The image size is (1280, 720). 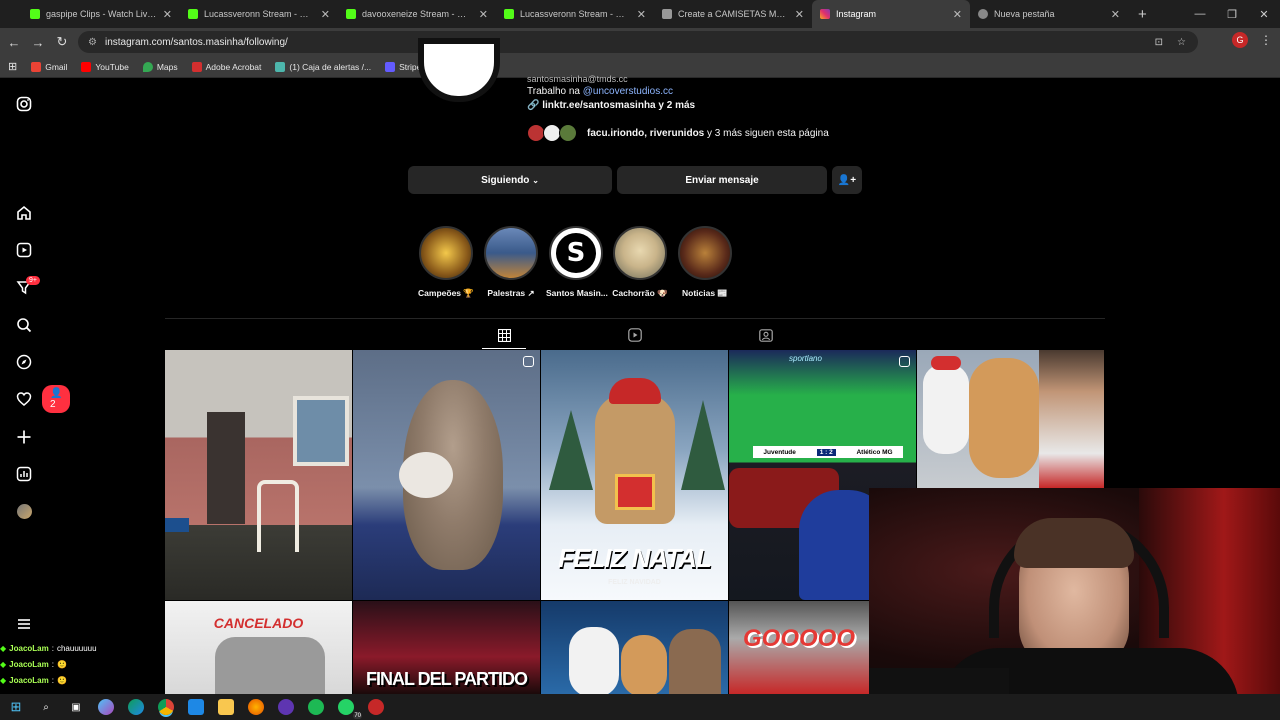 I want to click on profile-avatar-icon, so click(x=24, y=511).